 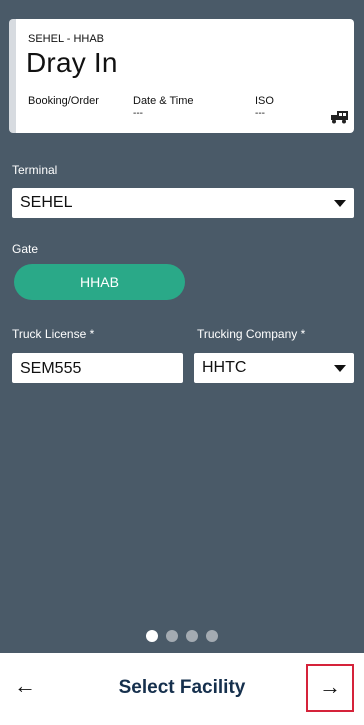 I want to click on card-subtitle: SEHEL - HHAB, so click(x=66, y=39).